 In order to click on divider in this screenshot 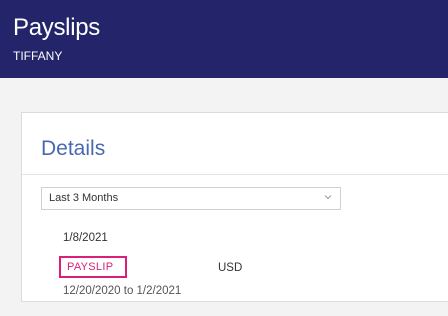, I will do `click(235, 174)`.